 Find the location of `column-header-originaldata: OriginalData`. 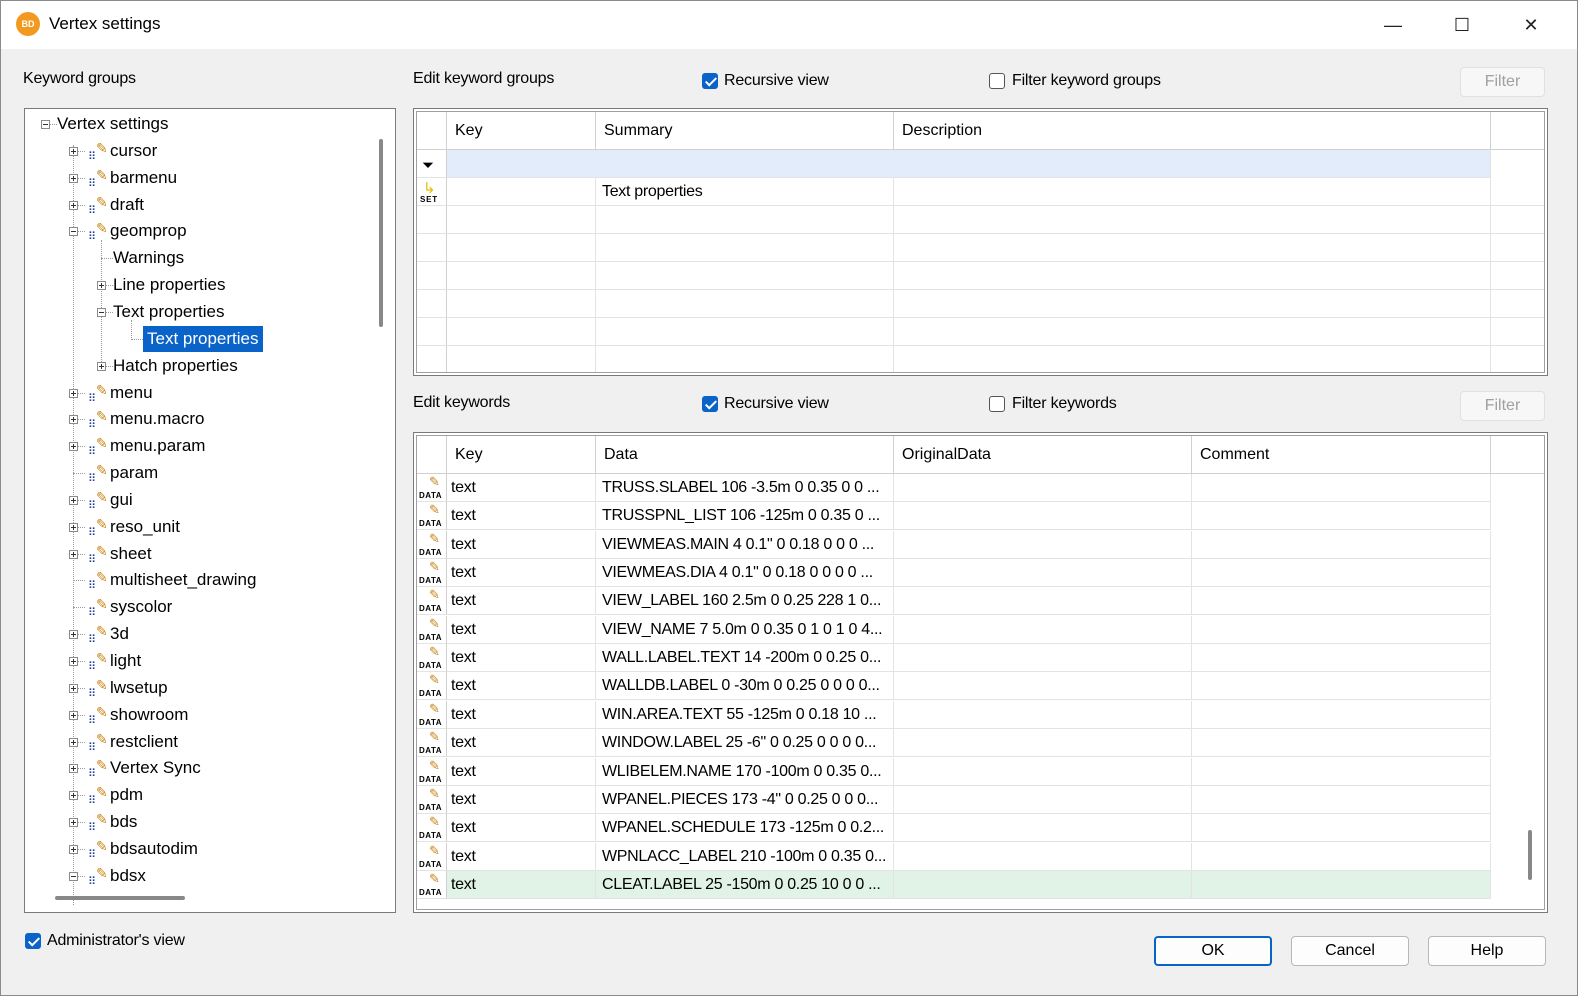

column-header-originaldata: OriginalData is located at coordinates (1043, 455).